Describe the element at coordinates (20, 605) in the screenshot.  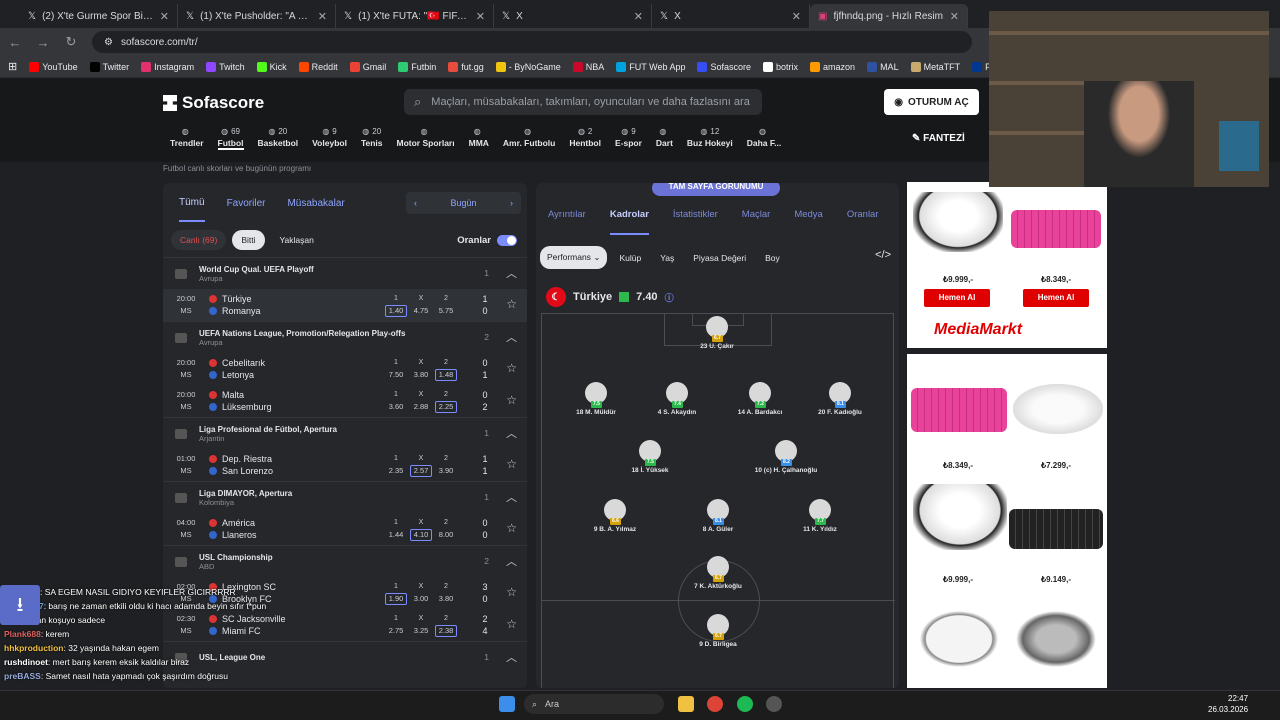
I see `download-icon: ⭳` at that location.